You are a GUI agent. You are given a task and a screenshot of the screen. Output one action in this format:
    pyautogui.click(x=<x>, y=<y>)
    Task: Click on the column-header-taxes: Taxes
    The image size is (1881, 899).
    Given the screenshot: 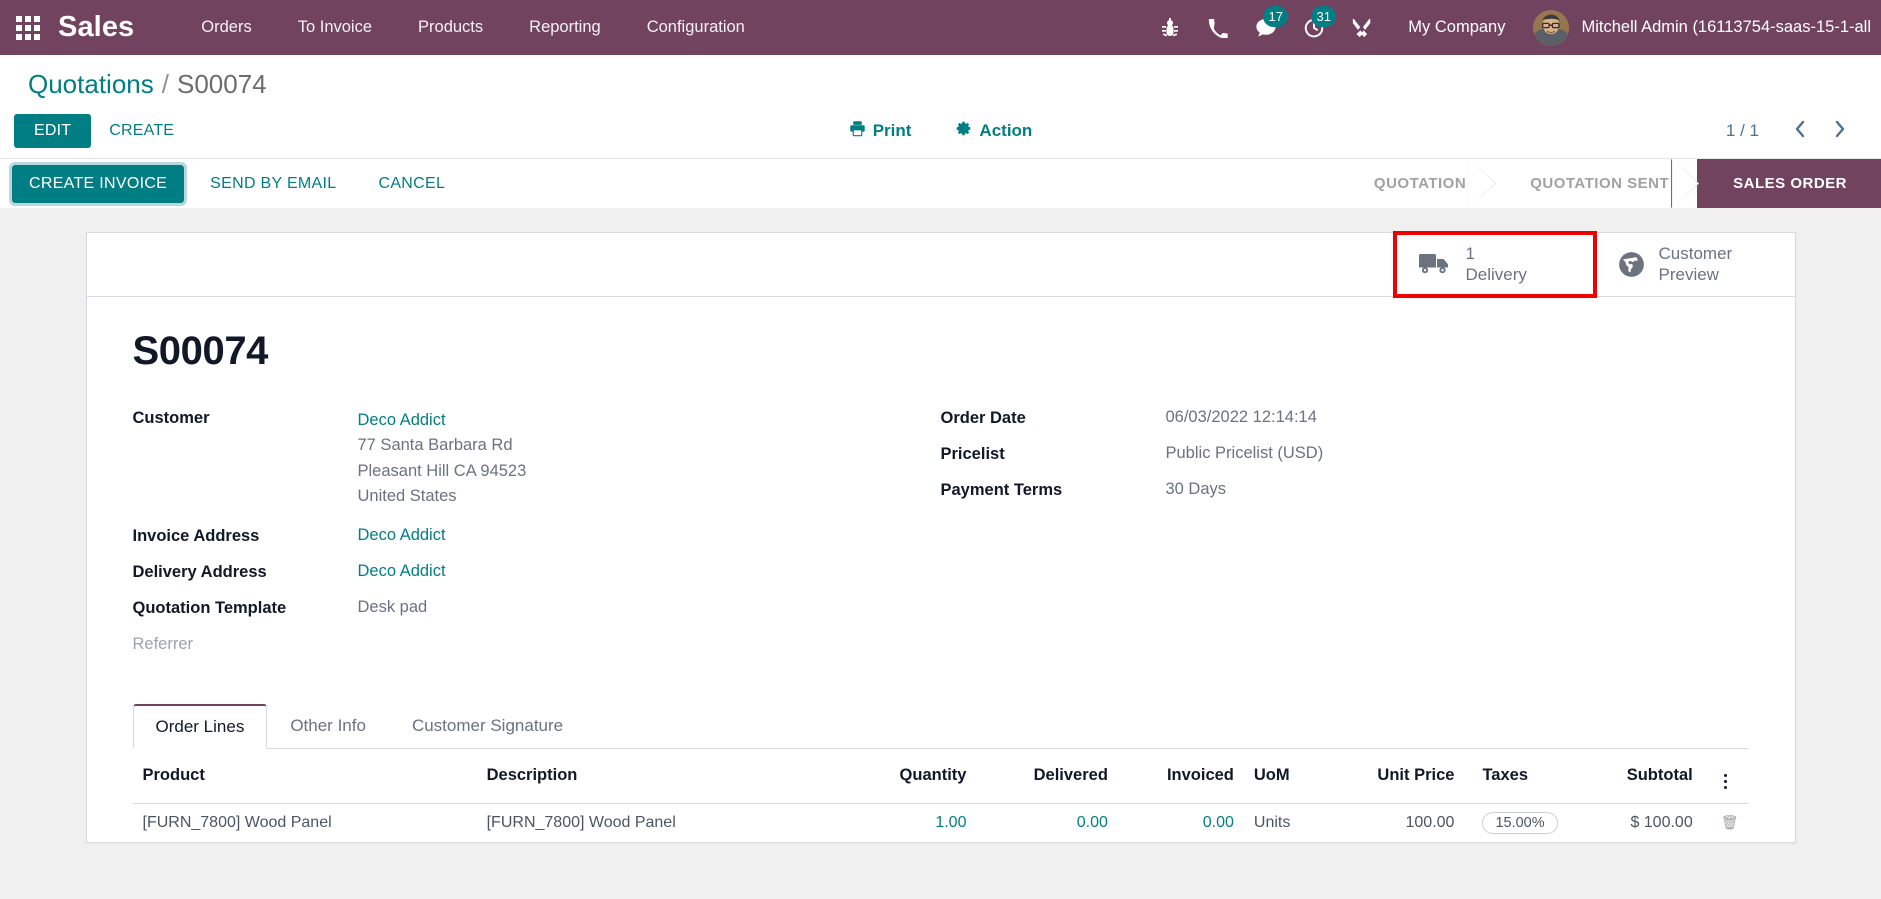 What is the action you would take?
    pyautogui.click(x=1535, y=776)
    